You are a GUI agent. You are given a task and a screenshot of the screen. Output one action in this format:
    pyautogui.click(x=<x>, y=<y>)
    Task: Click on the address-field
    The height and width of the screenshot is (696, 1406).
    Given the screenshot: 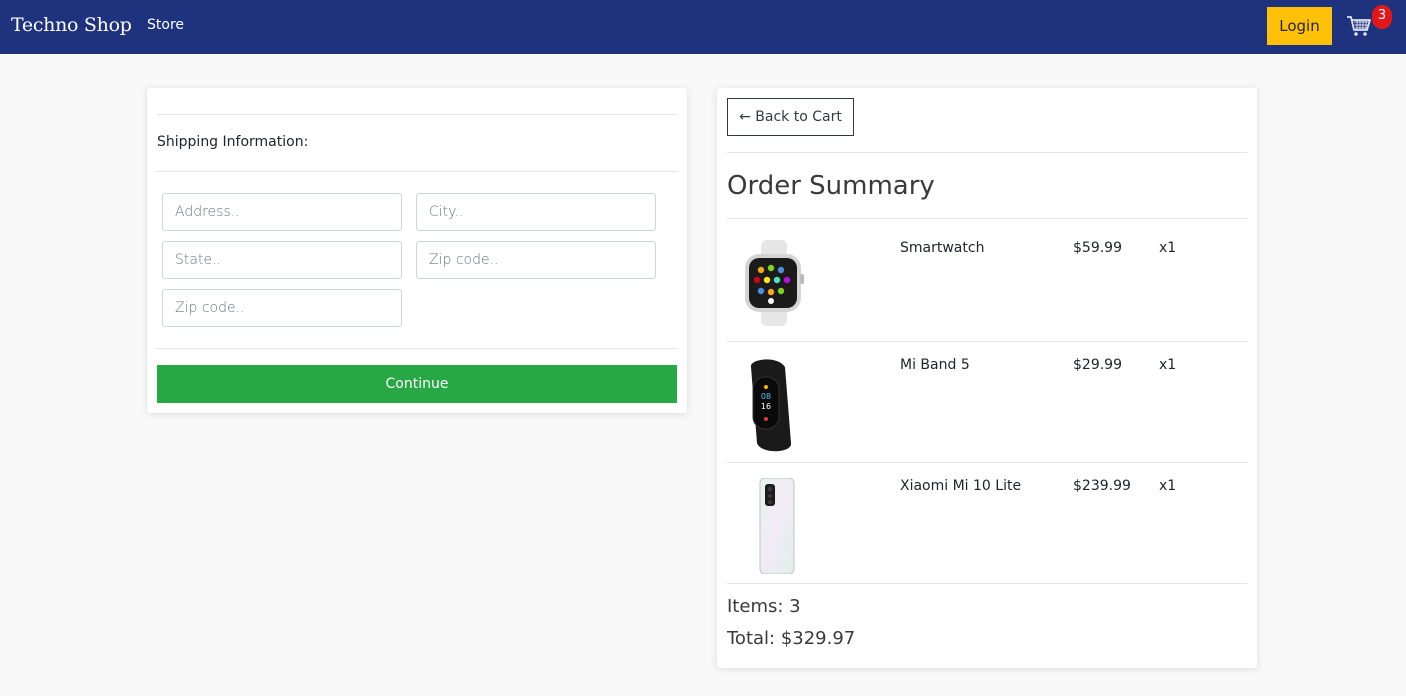 What is the action you would take?
    pyautogui.click(x=282, y=212)
    